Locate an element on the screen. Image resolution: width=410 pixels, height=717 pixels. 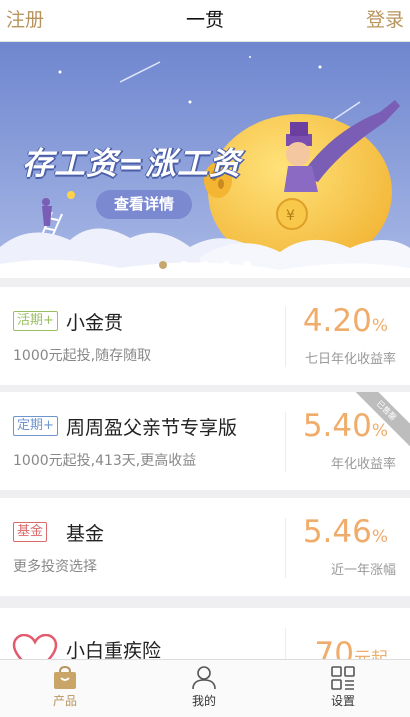
tab-settings: 设置 is located at coordinates (343, 684).